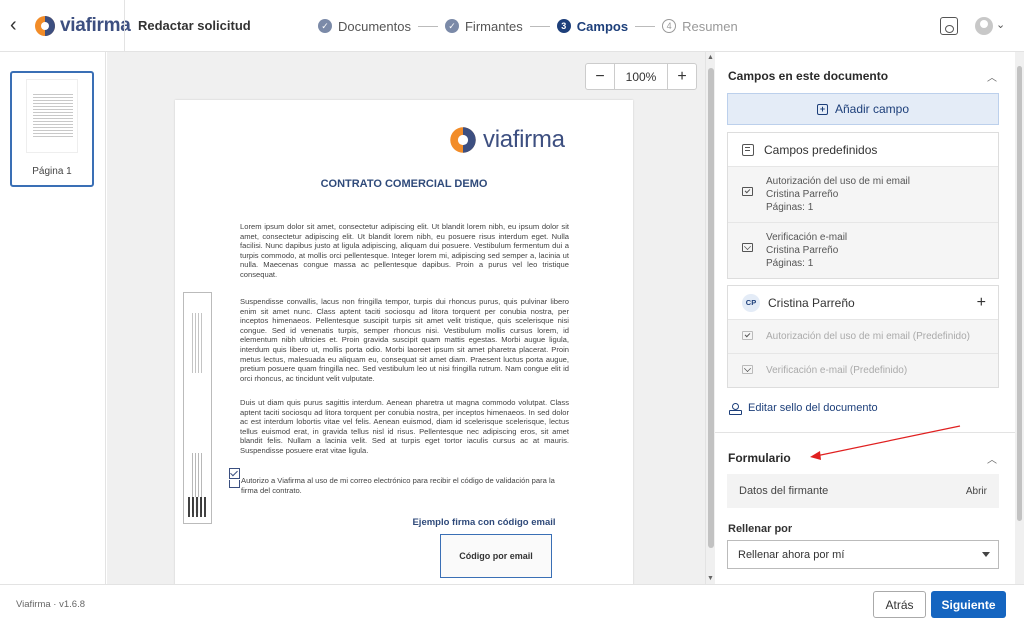 Image resolution: width=1024 pixels, height=622 pixels. Describe the element at coordinates (484, 522) in the screenshot. I see `signature-label: Ejemplo firma con código email` at that location.